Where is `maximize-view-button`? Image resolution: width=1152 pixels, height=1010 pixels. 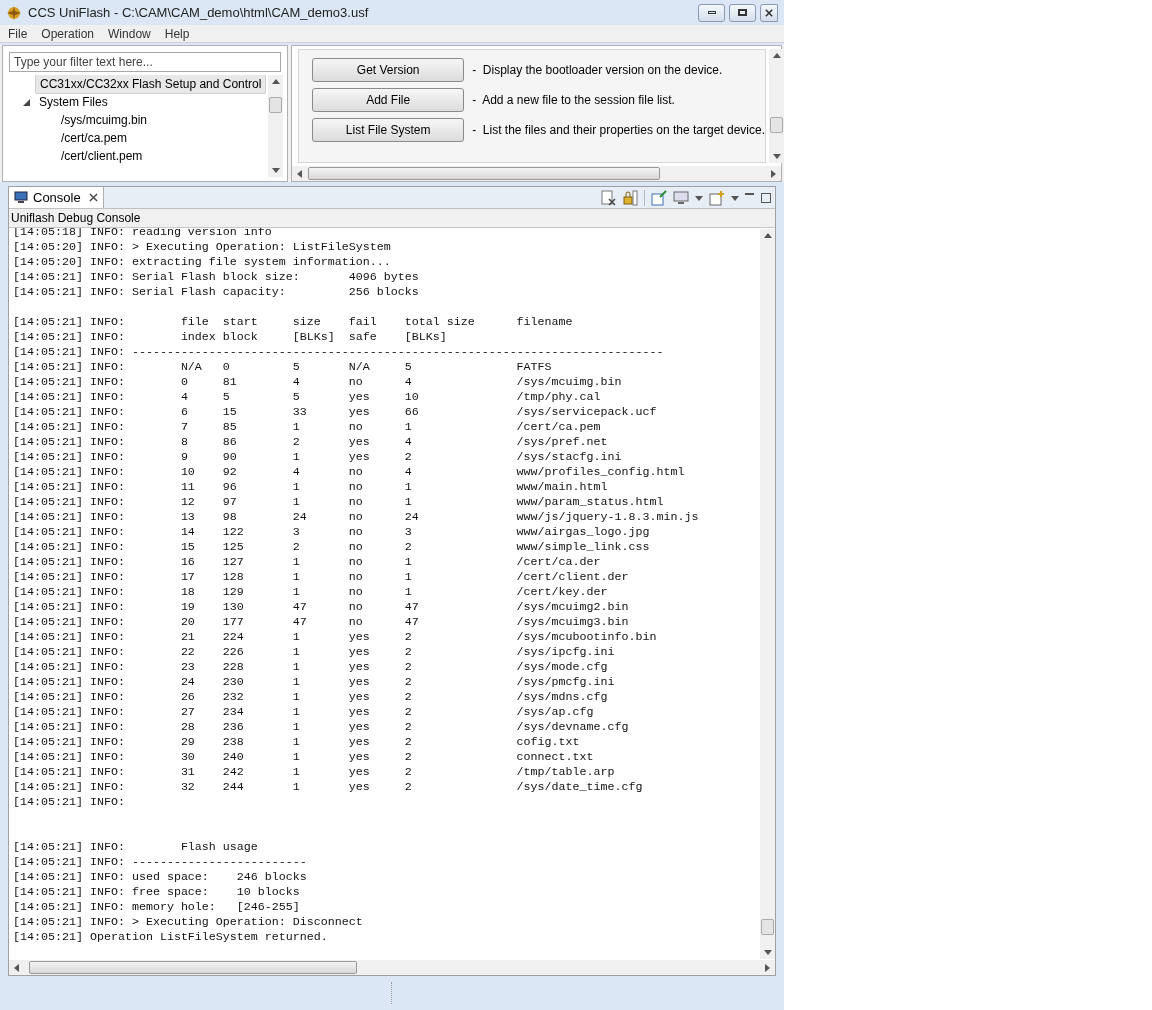 maximize-view-button is located at coordinates (766, 197).